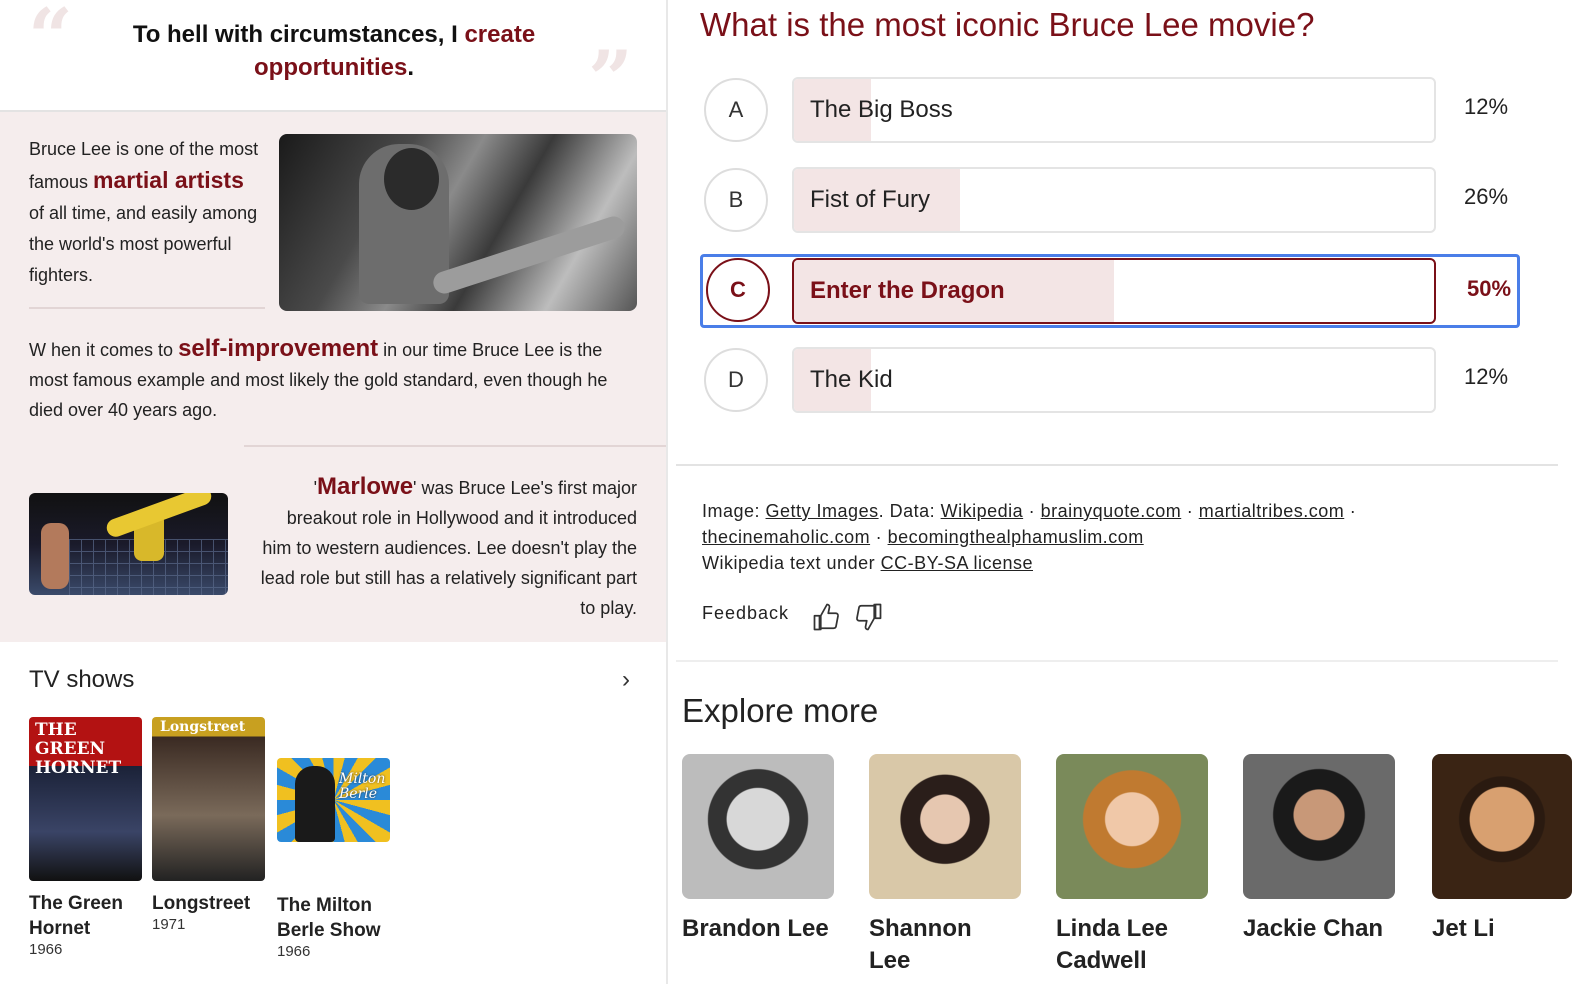 Image resolution: width=1588 pixels, height=984 pixels. What do you see at coordinates (1486, 196) in the screenshot?
I see `option-percent: 26%` at bounding box center [1486, 196].